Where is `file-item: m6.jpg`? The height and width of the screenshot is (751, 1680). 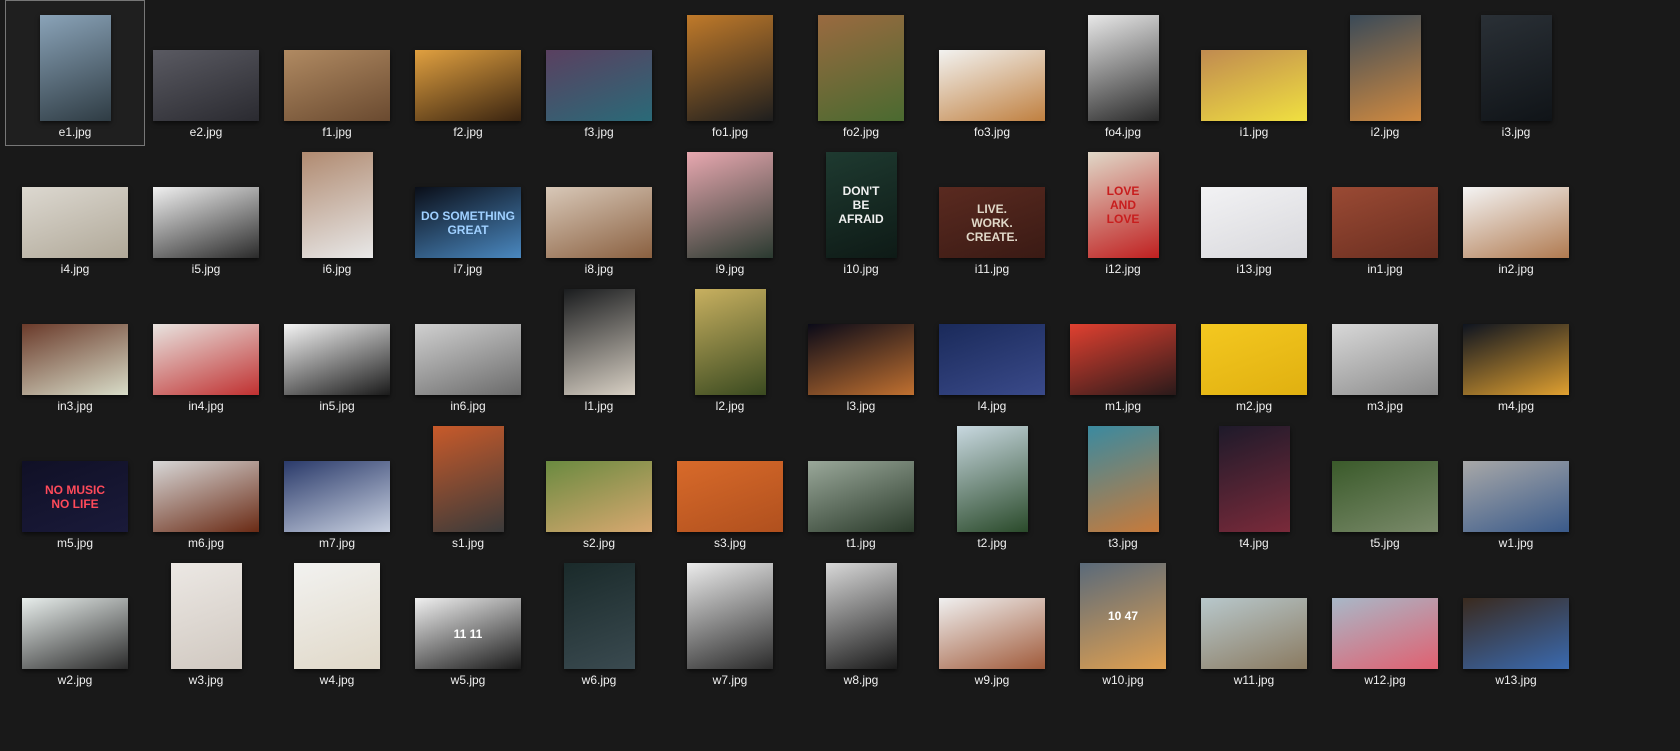
file-item: m6.jpg is located at coordinates (206, 484).